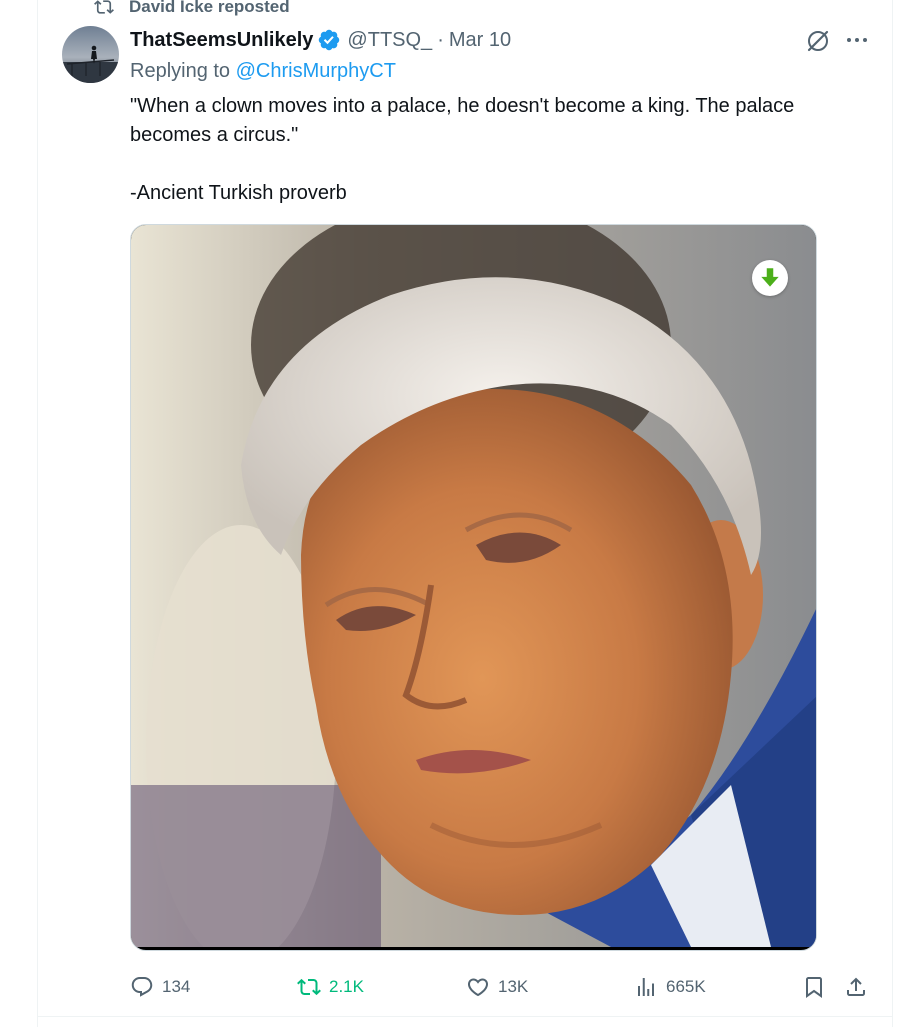  I want to click on like-button: 13K, so click(497, 987).